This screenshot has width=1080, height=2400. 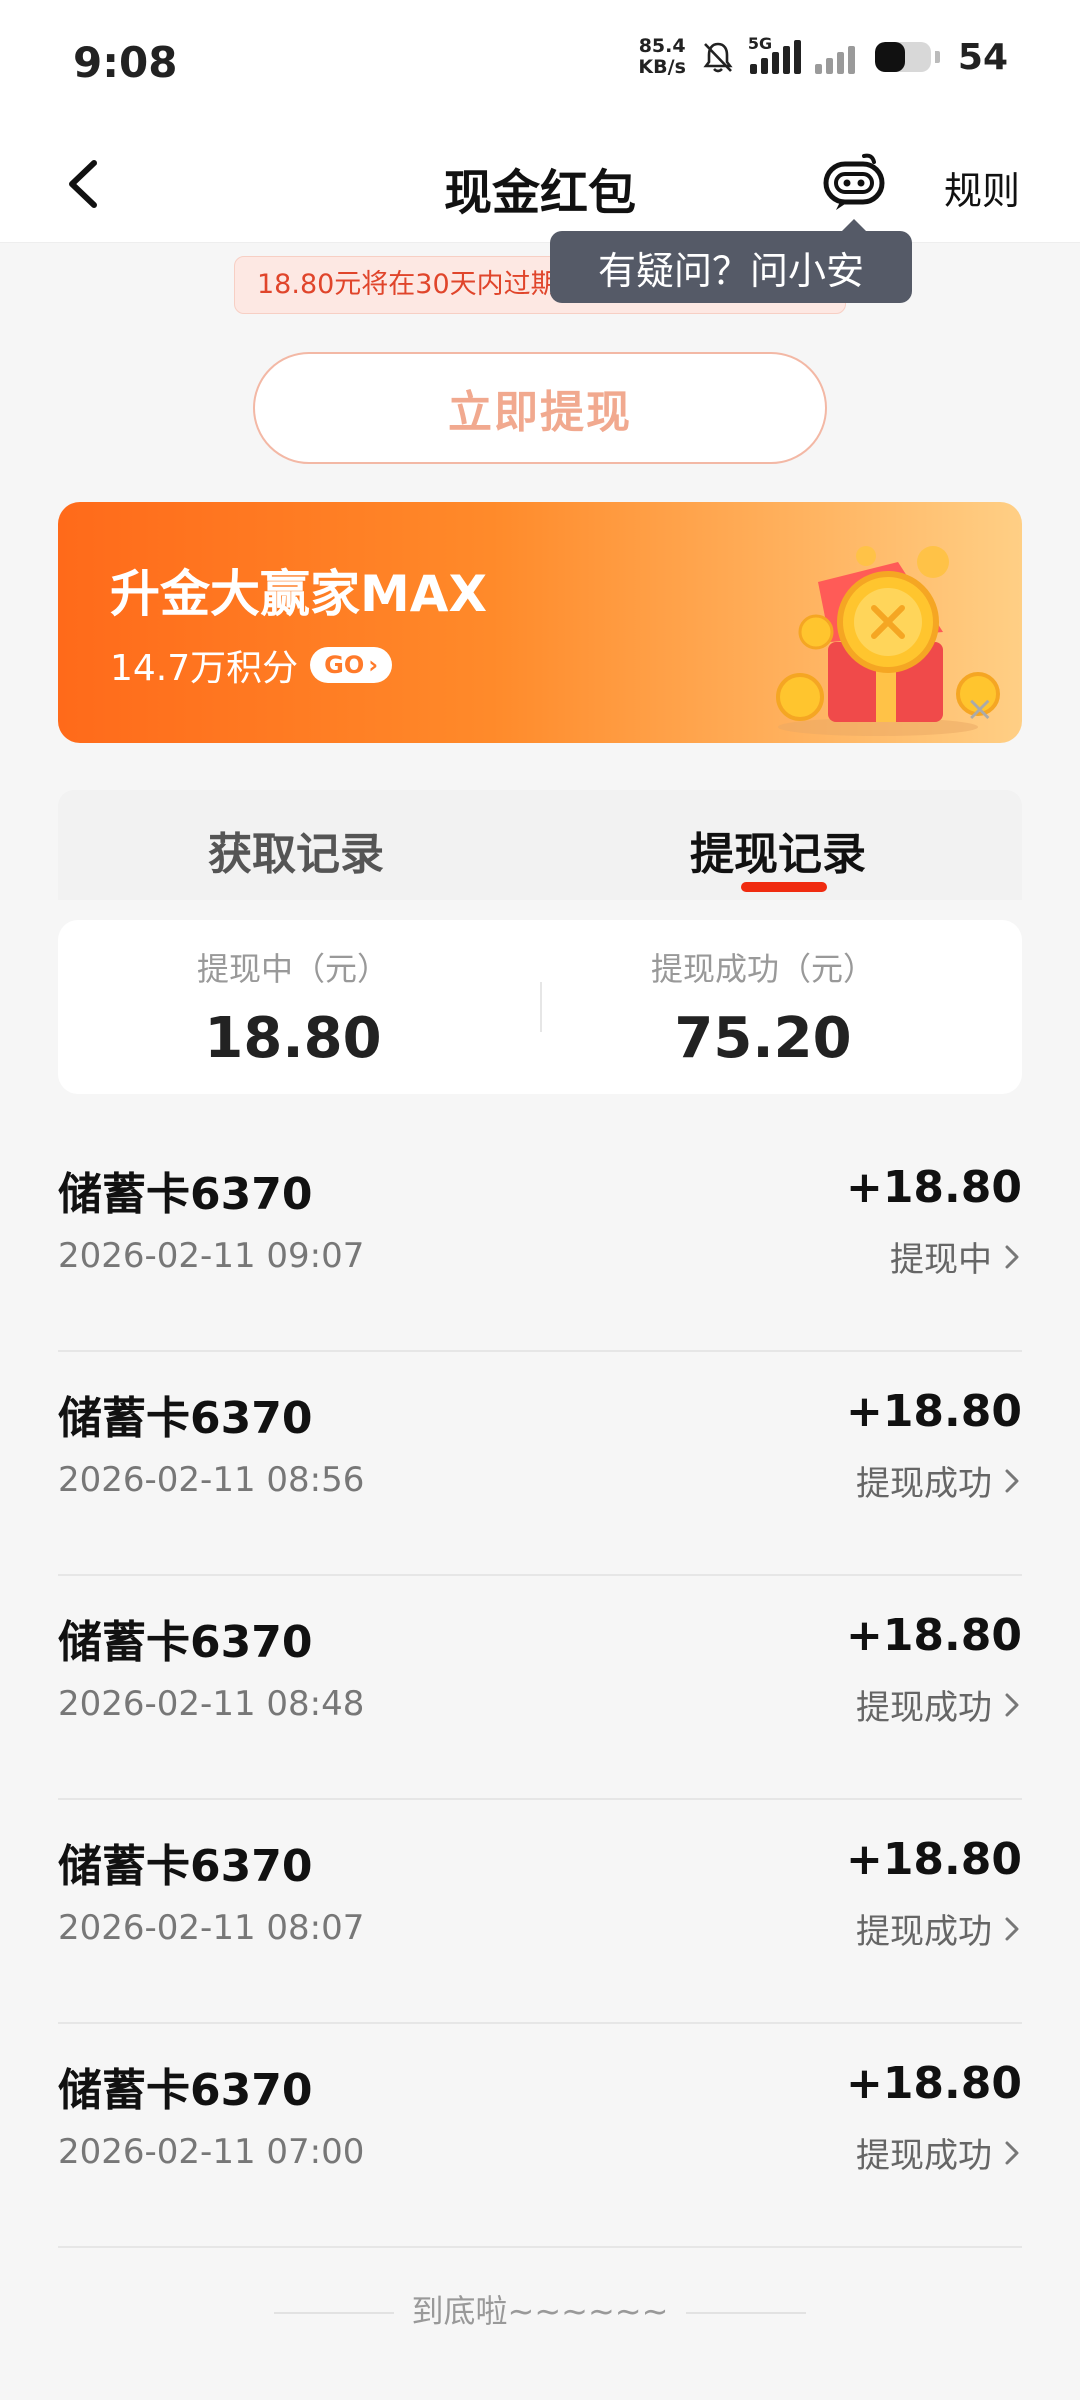 I want to click on record-row: 储蓄卡6370 2026-02-11 07:00 +18.80 提现成功, so click(x=540, y=2136).